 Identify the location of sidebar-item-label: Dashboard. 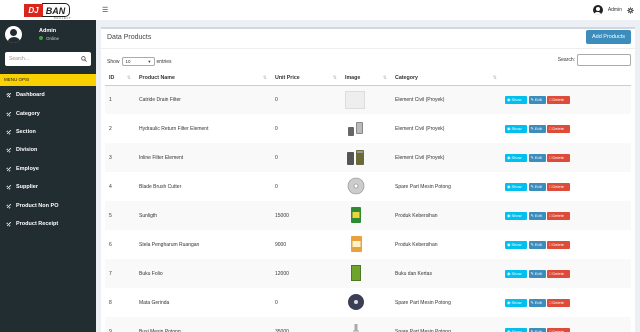
(30, 95).